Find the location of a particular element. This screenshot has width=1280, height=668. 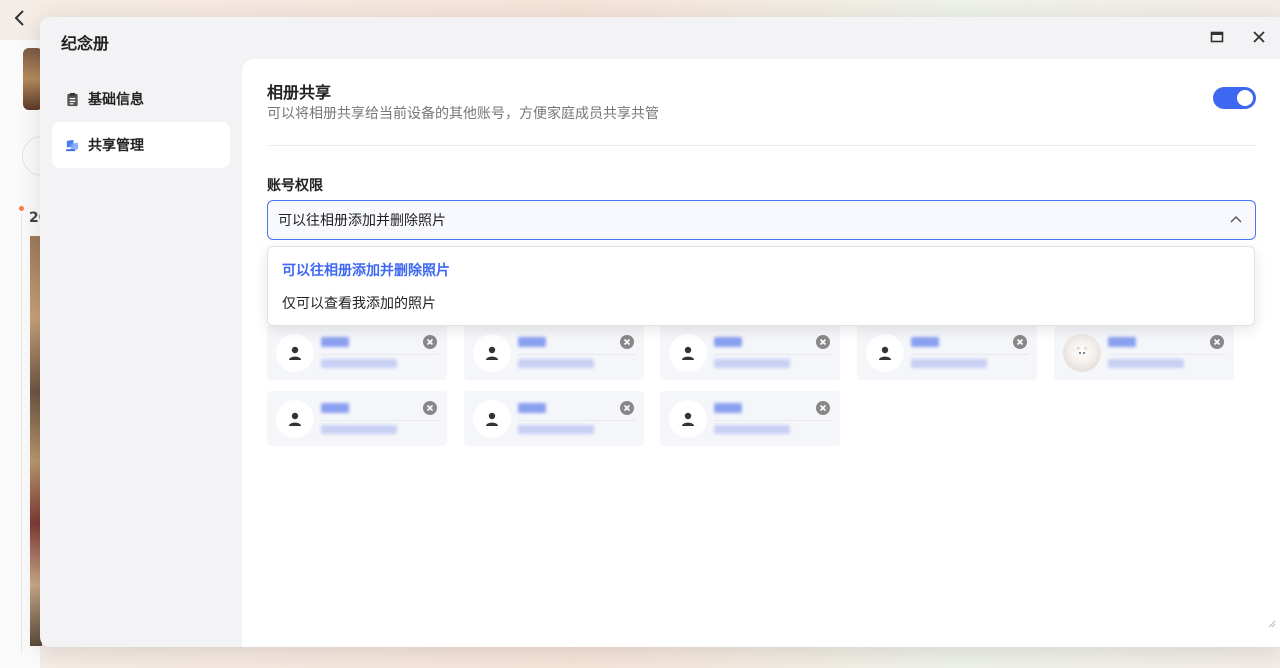

timeline-line is located at coordinates (21, 434).